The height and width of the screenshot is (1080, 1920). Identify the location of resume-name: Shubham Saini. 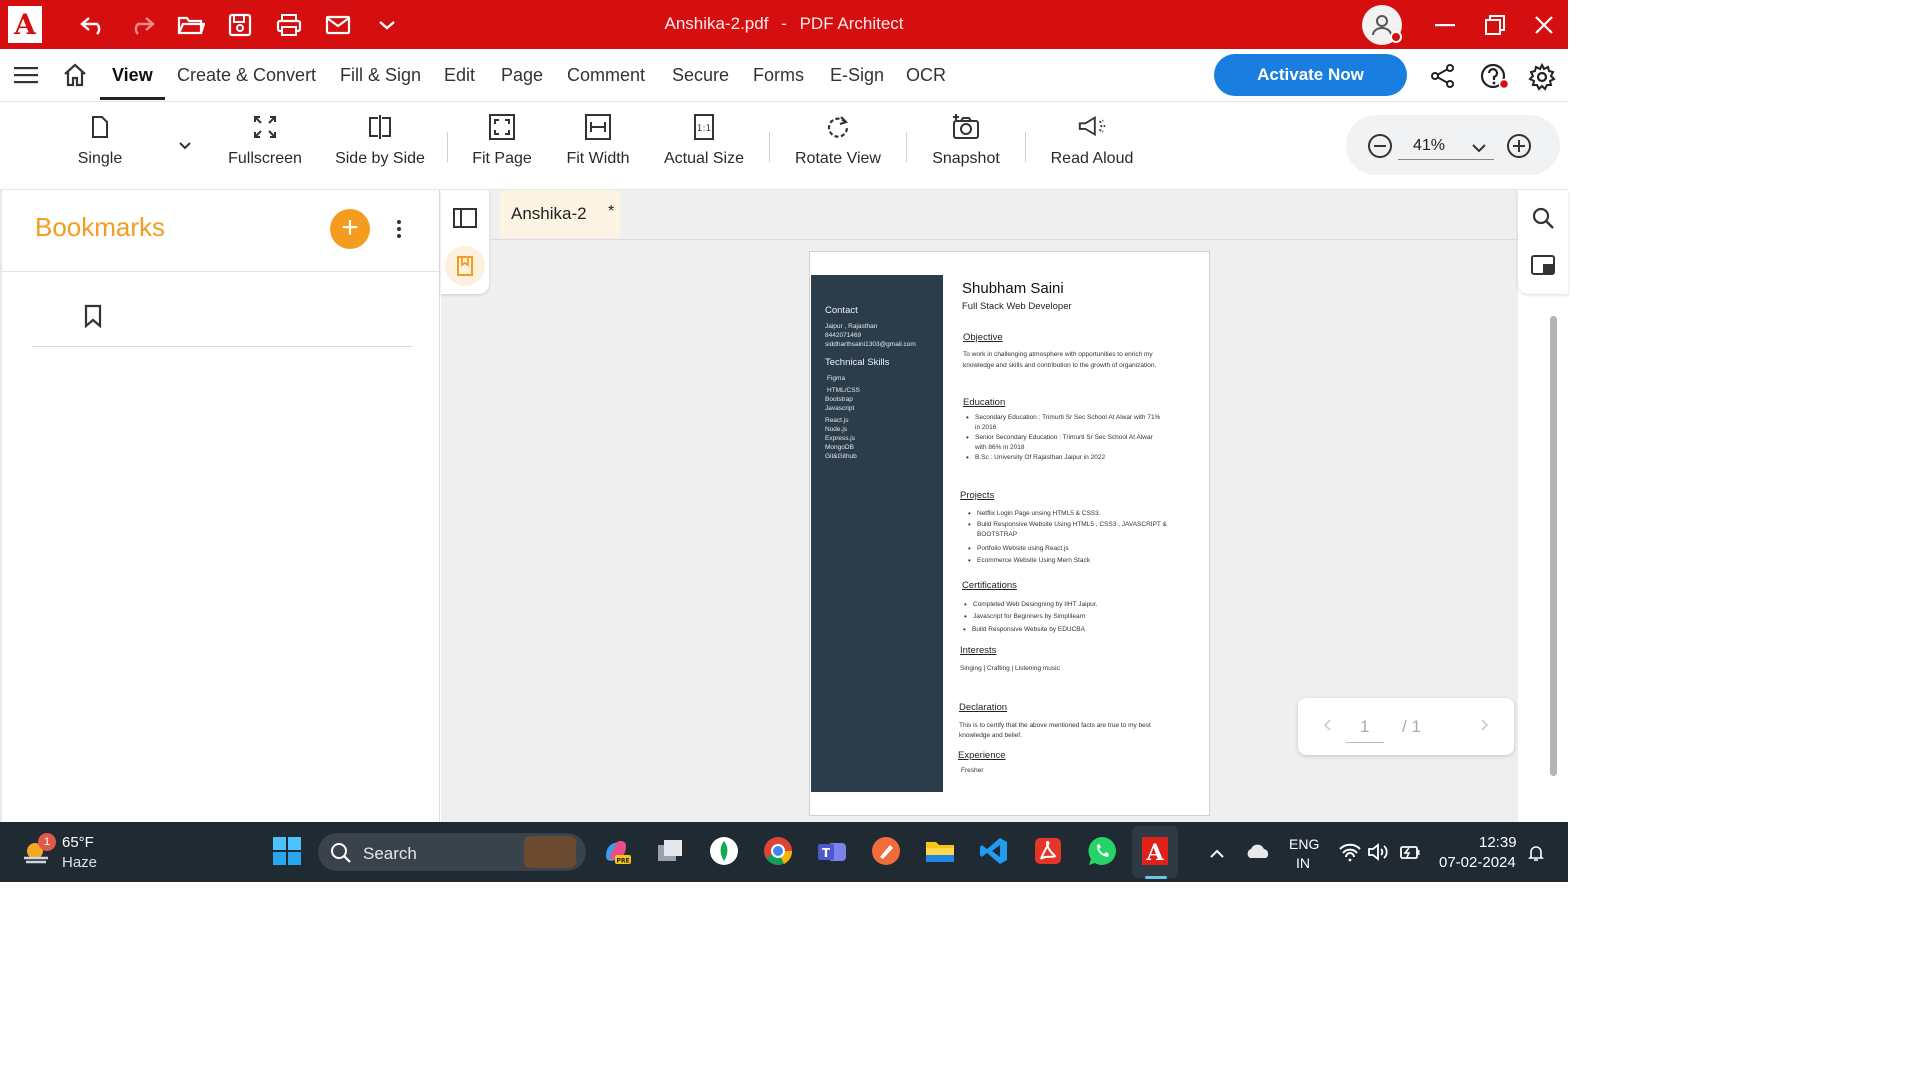
(1013, 288).